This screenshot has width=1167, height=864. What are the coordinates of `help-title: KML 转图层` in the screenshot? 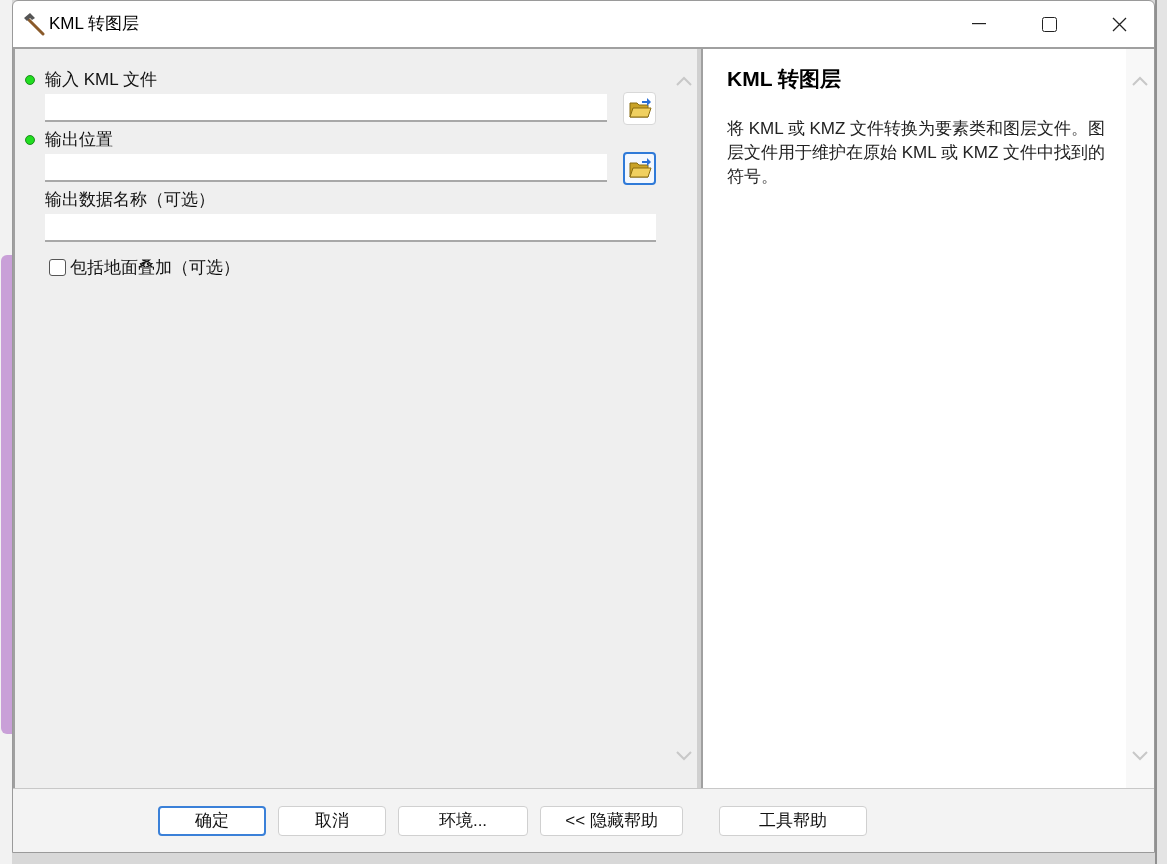 It's located at (784, 79).